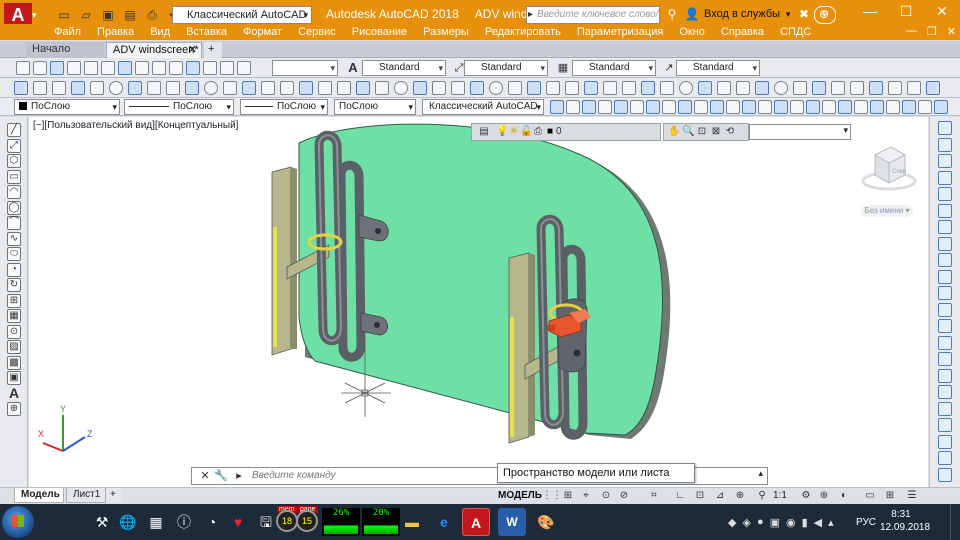 Image resolution: width=960 pixels, height=540 pixels. Describe the element at coordinates (210, 68) in the screenshot. I see `standard-tool-12-icon` at that location.